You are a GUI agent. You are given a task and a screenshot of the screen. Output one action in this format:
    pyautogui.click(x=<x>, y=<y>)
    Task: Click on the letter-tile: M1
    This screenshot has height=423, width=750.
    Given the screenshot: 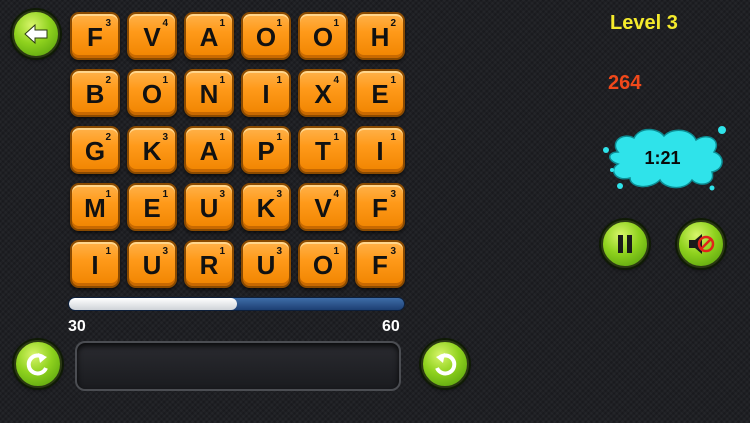 What is the action you would take?
    pyautogui.click(x=95, y=207)
    